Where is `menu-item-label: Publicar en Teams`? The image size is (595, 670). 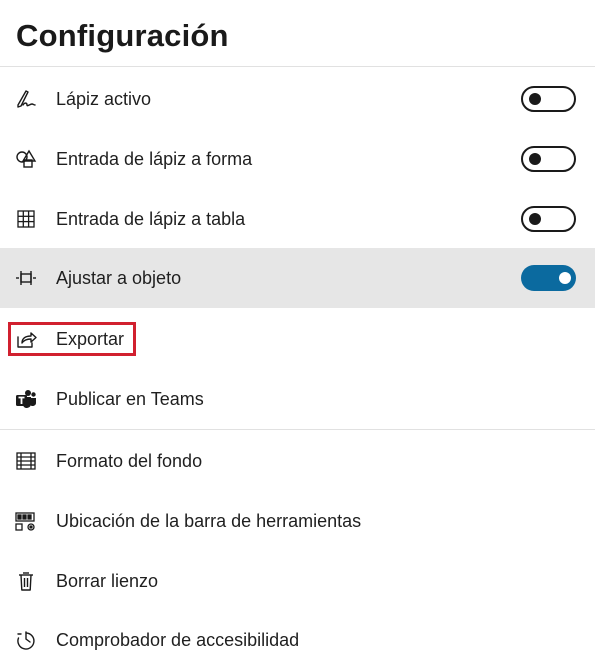 menu-item-label: Publicar en Teams is located at coordinates (130, 398).